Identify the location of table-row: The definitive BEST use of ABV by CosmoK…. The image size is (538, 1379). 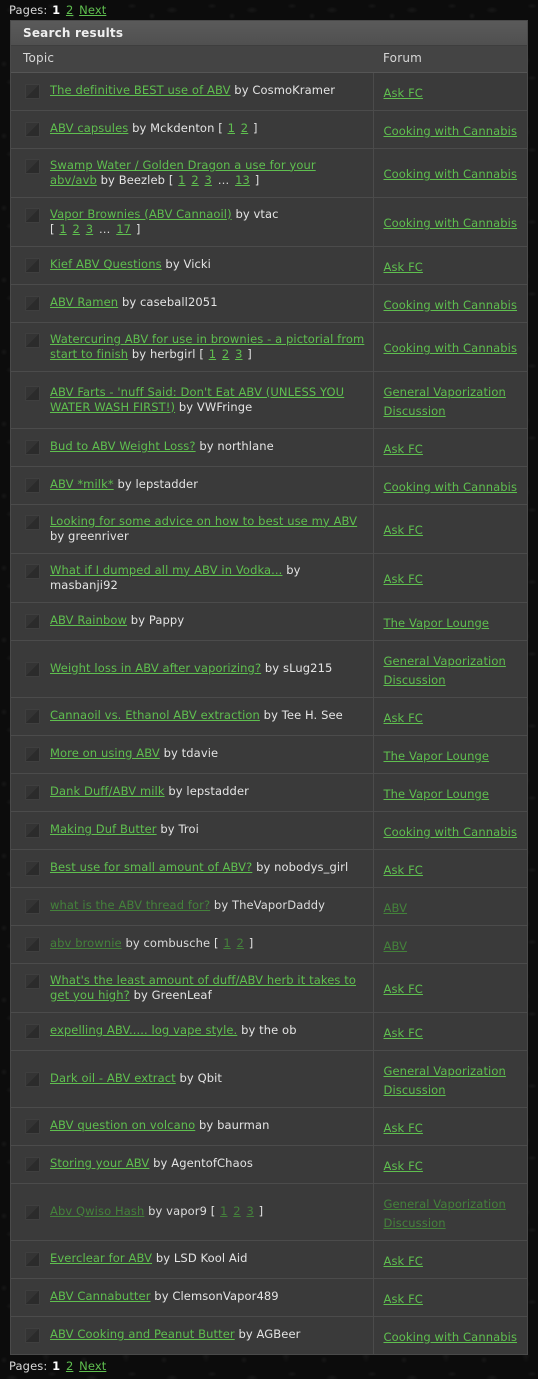
(269, 90).